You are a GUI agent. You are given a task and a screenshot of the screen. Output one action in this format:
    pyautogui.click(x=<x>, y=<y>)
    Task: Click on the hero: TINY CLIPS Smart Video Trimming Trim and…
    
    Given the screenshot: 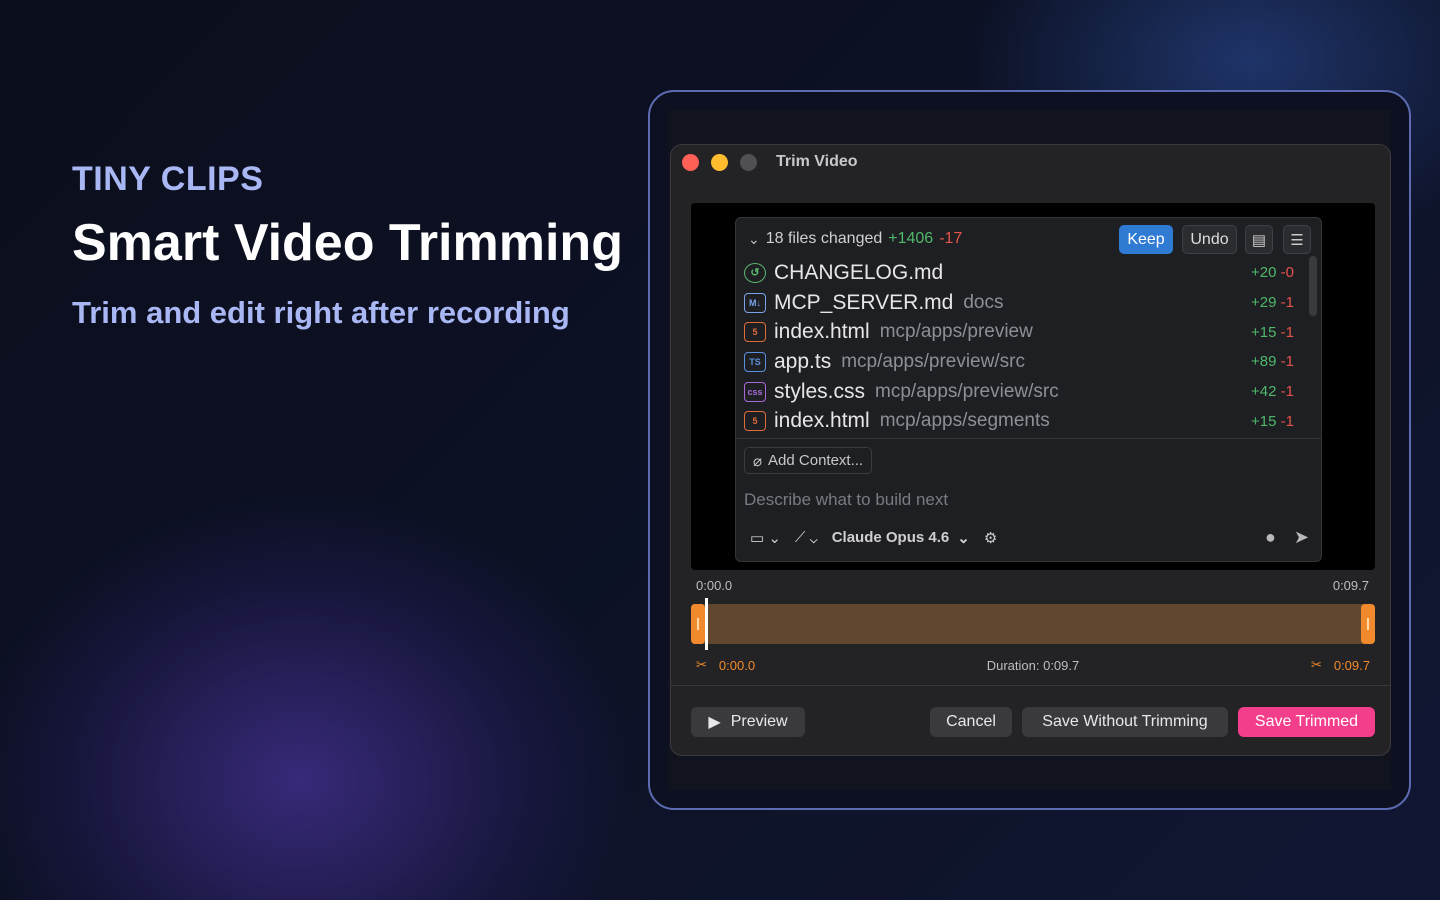 What is the action you would take?
    pyautogui.click(x=347, y=245)
    